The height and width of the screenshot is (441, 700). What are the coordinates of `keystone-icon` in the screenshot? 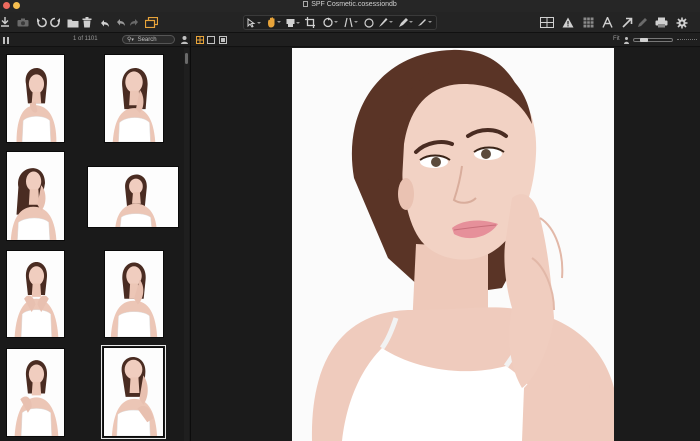 It's located at (351, 22).